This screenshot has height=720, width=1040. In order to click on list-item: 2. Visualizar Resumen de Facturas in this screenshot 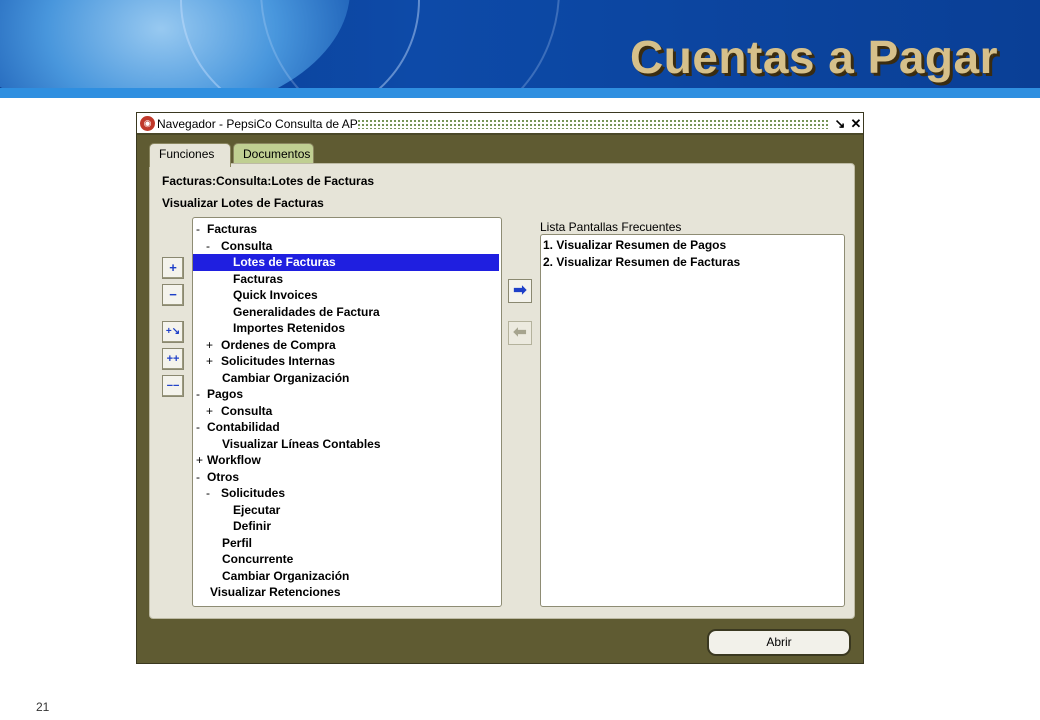, I will do `click(641, 262)`.